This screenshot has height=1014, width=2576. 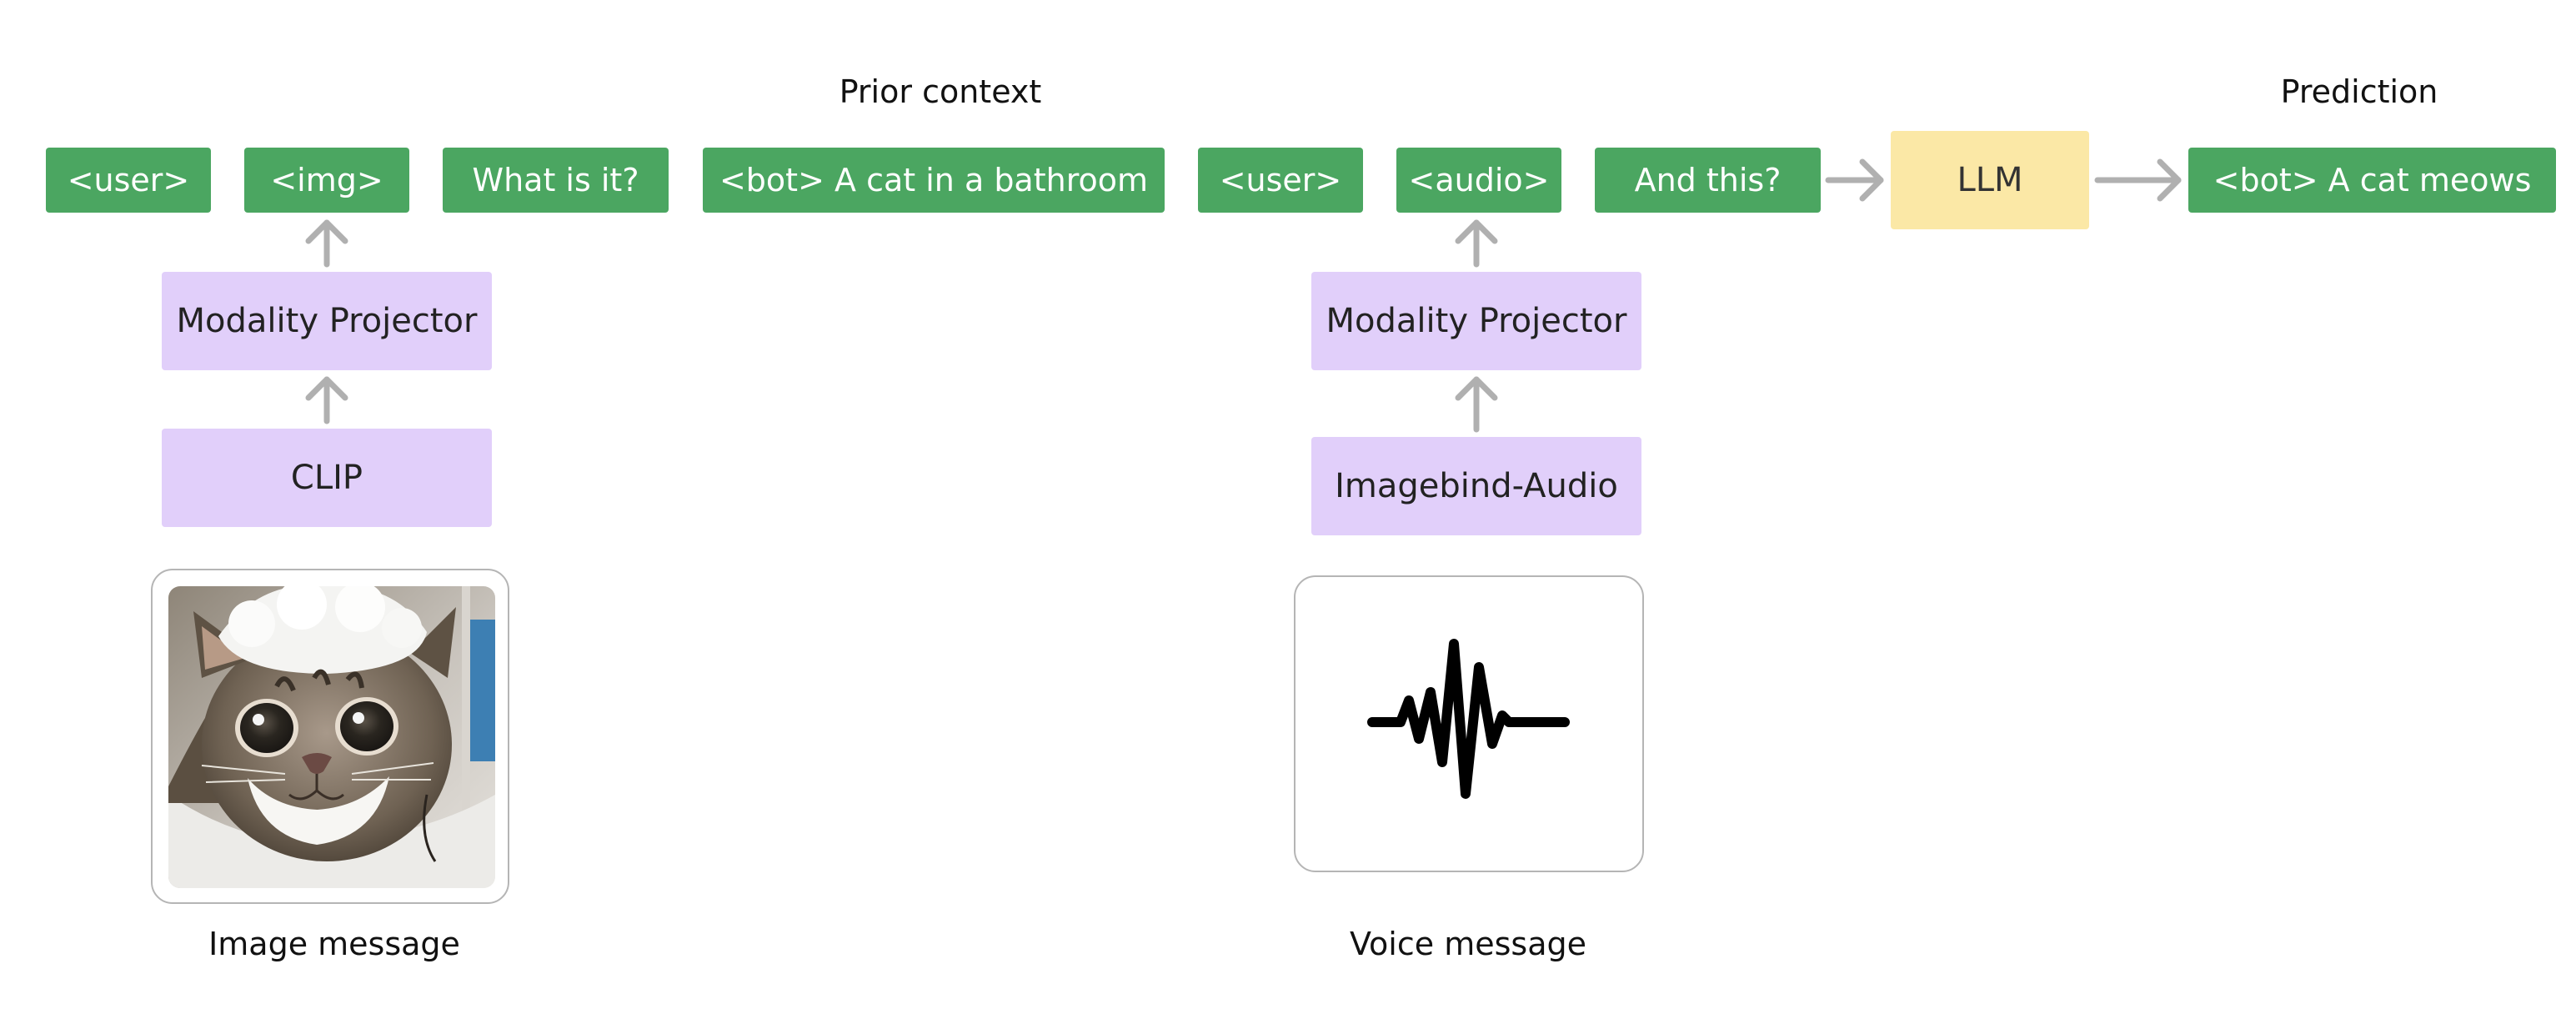 I want to click on arrow-tokens-to-llm, so click(x=1854, y=180).